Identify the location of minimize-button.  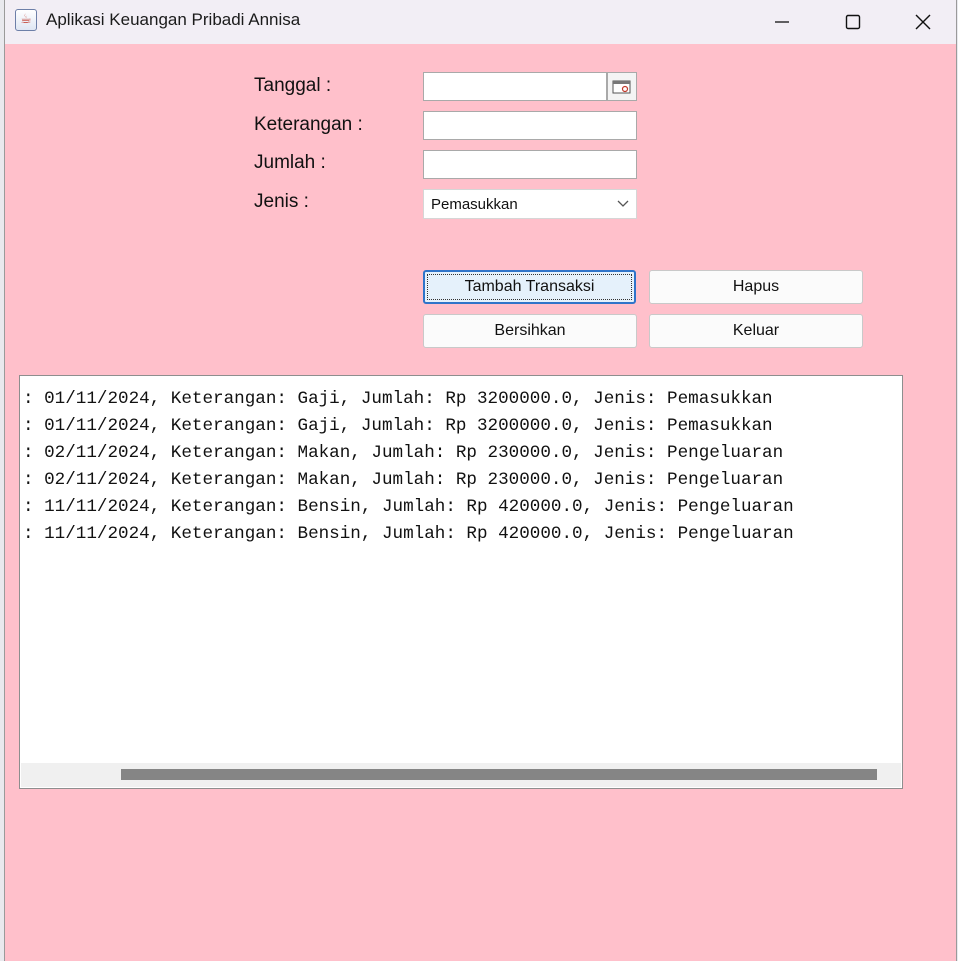
(782, 22).